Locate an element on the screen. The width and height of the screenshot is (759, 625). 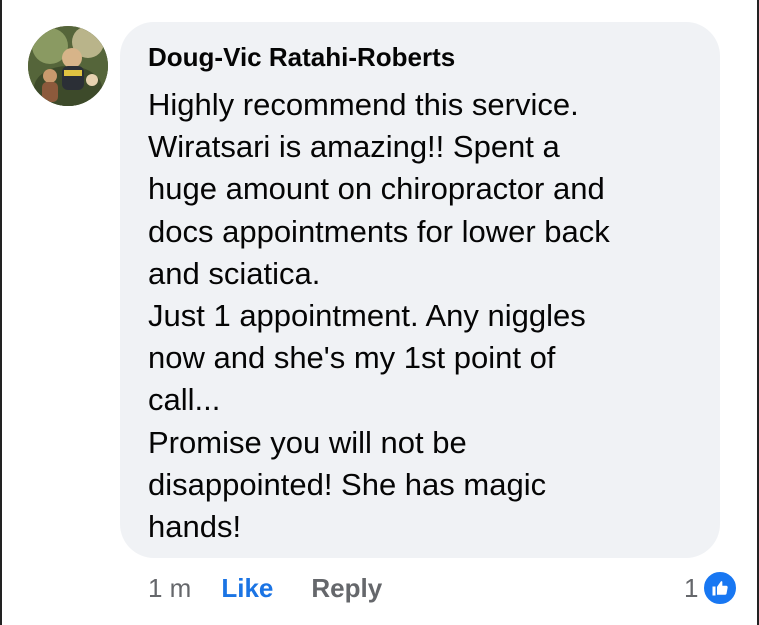
comment-line: hands! is located at coordinates (195, 527).